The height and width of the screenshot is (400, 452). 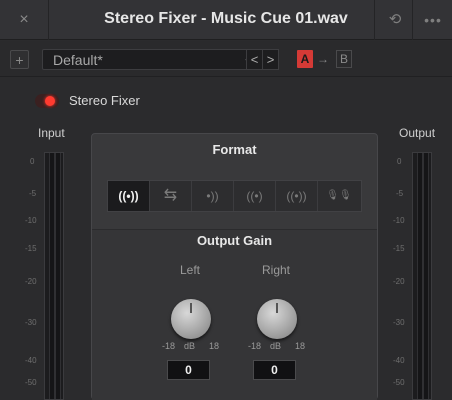 I want to click on power-indicator-icon, so click(x=50, y=101).